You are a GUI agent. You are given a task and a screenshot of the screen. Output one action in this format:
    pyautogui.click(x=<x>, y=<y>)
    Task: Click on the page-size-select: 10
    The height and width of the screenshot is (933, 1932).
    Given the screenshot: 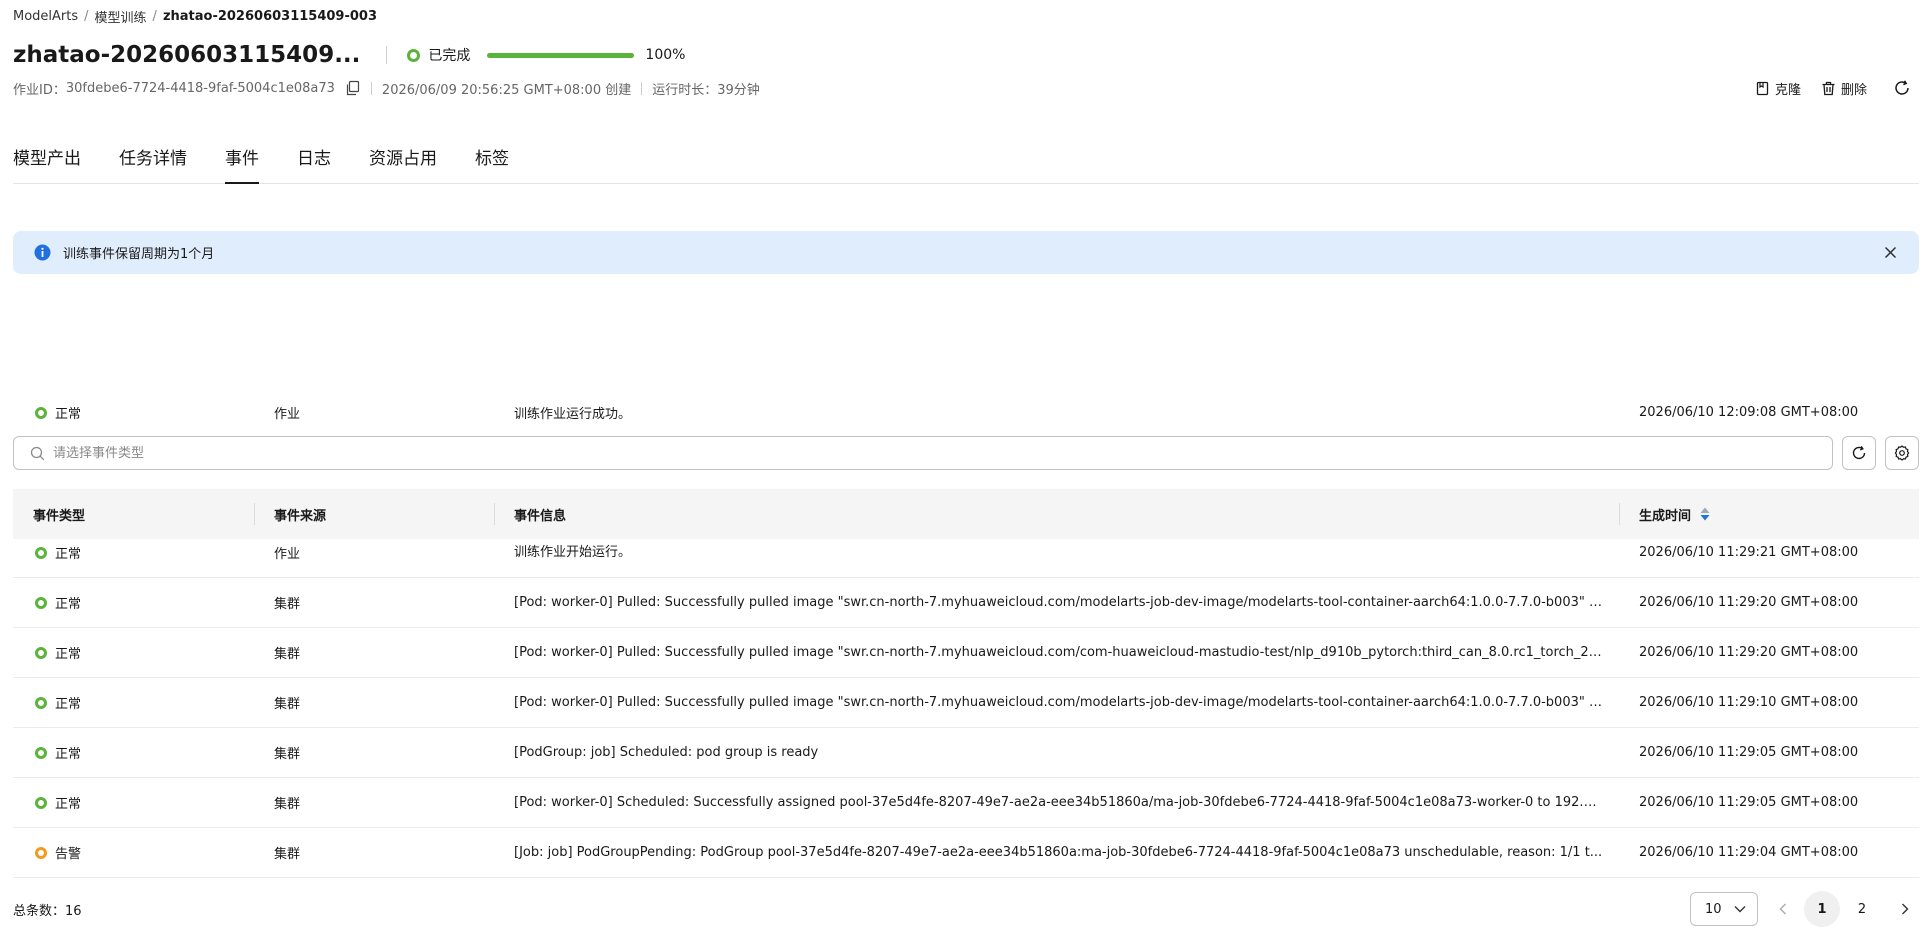 What is the action you would take?
    pyautogui.click(x=1724, y=909)
    